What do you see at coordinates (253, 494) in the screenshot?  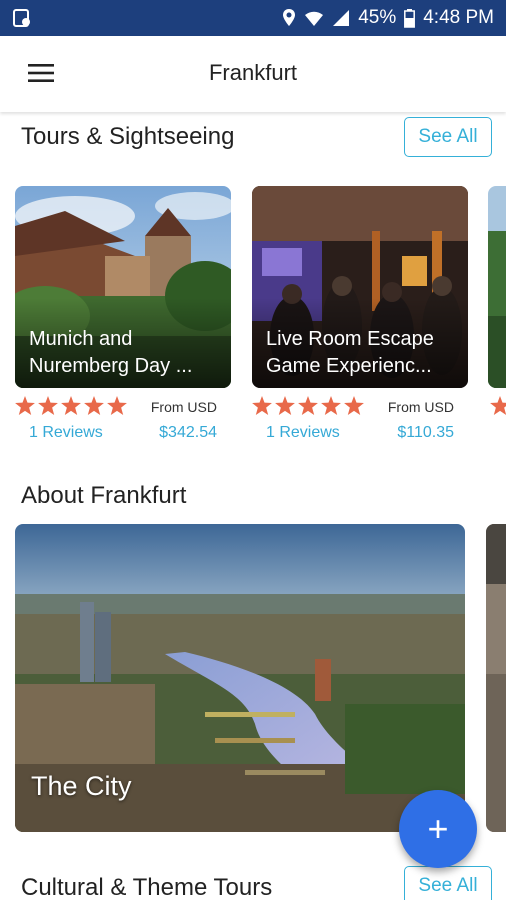 I see `about-section-header: About Frankfurt` at bounding box center [253, 494].